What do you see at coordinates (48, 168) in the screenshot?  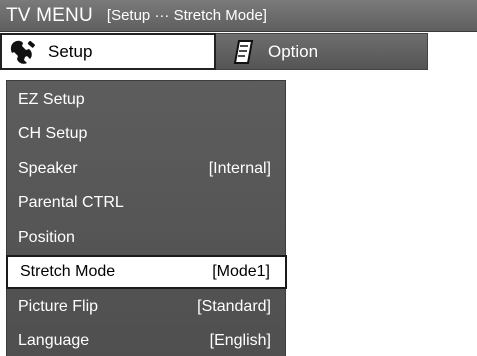 I see `menu-item-label: Speaker` at bounding box center [48, 168].